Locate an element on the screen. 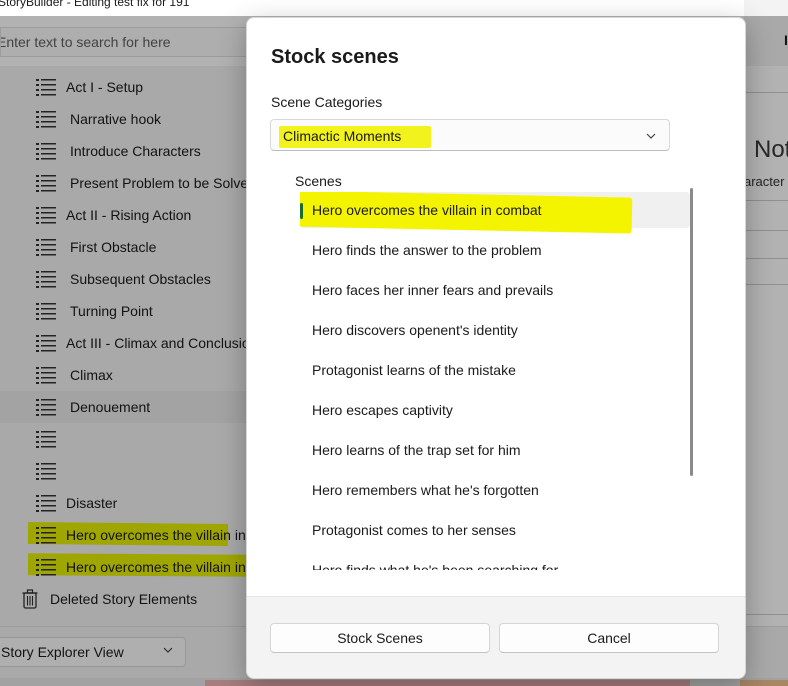 The image size is (788, 686). scene-item: Hero overcomes the villain in combat is located at coordinates (495, 213).